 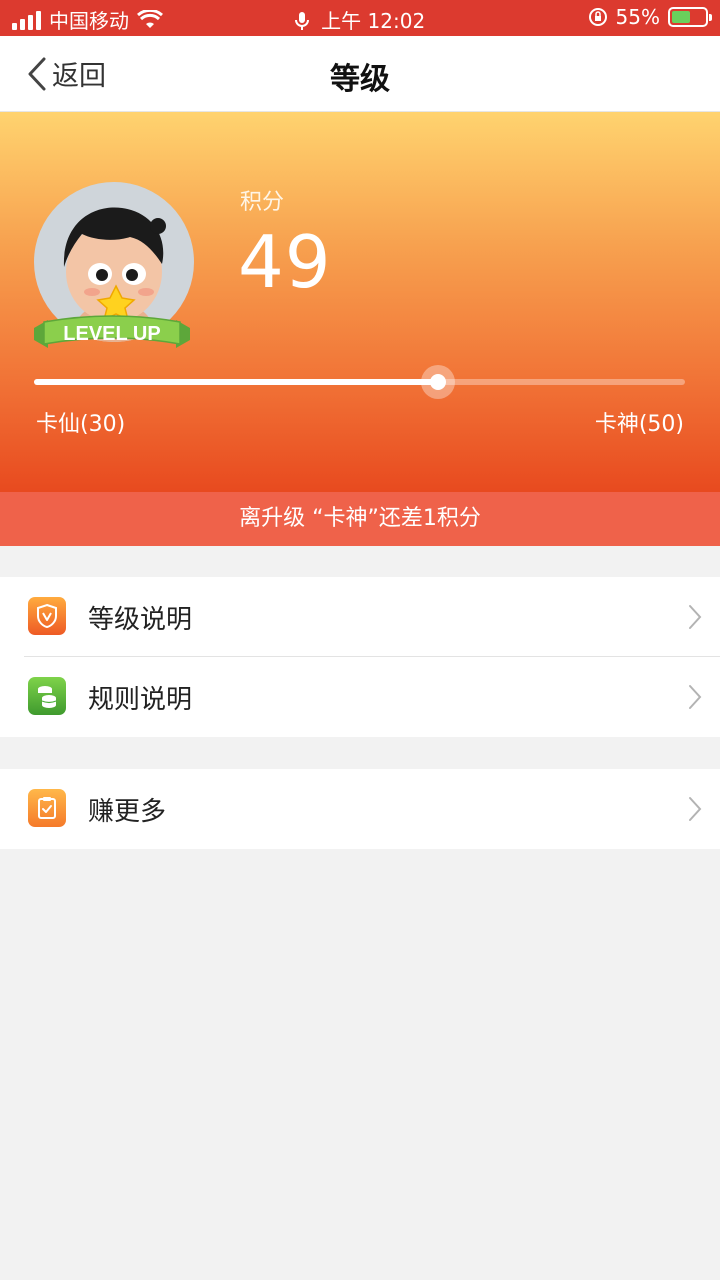 I want to click on level-progress-knob, so click(x=437, y=382).